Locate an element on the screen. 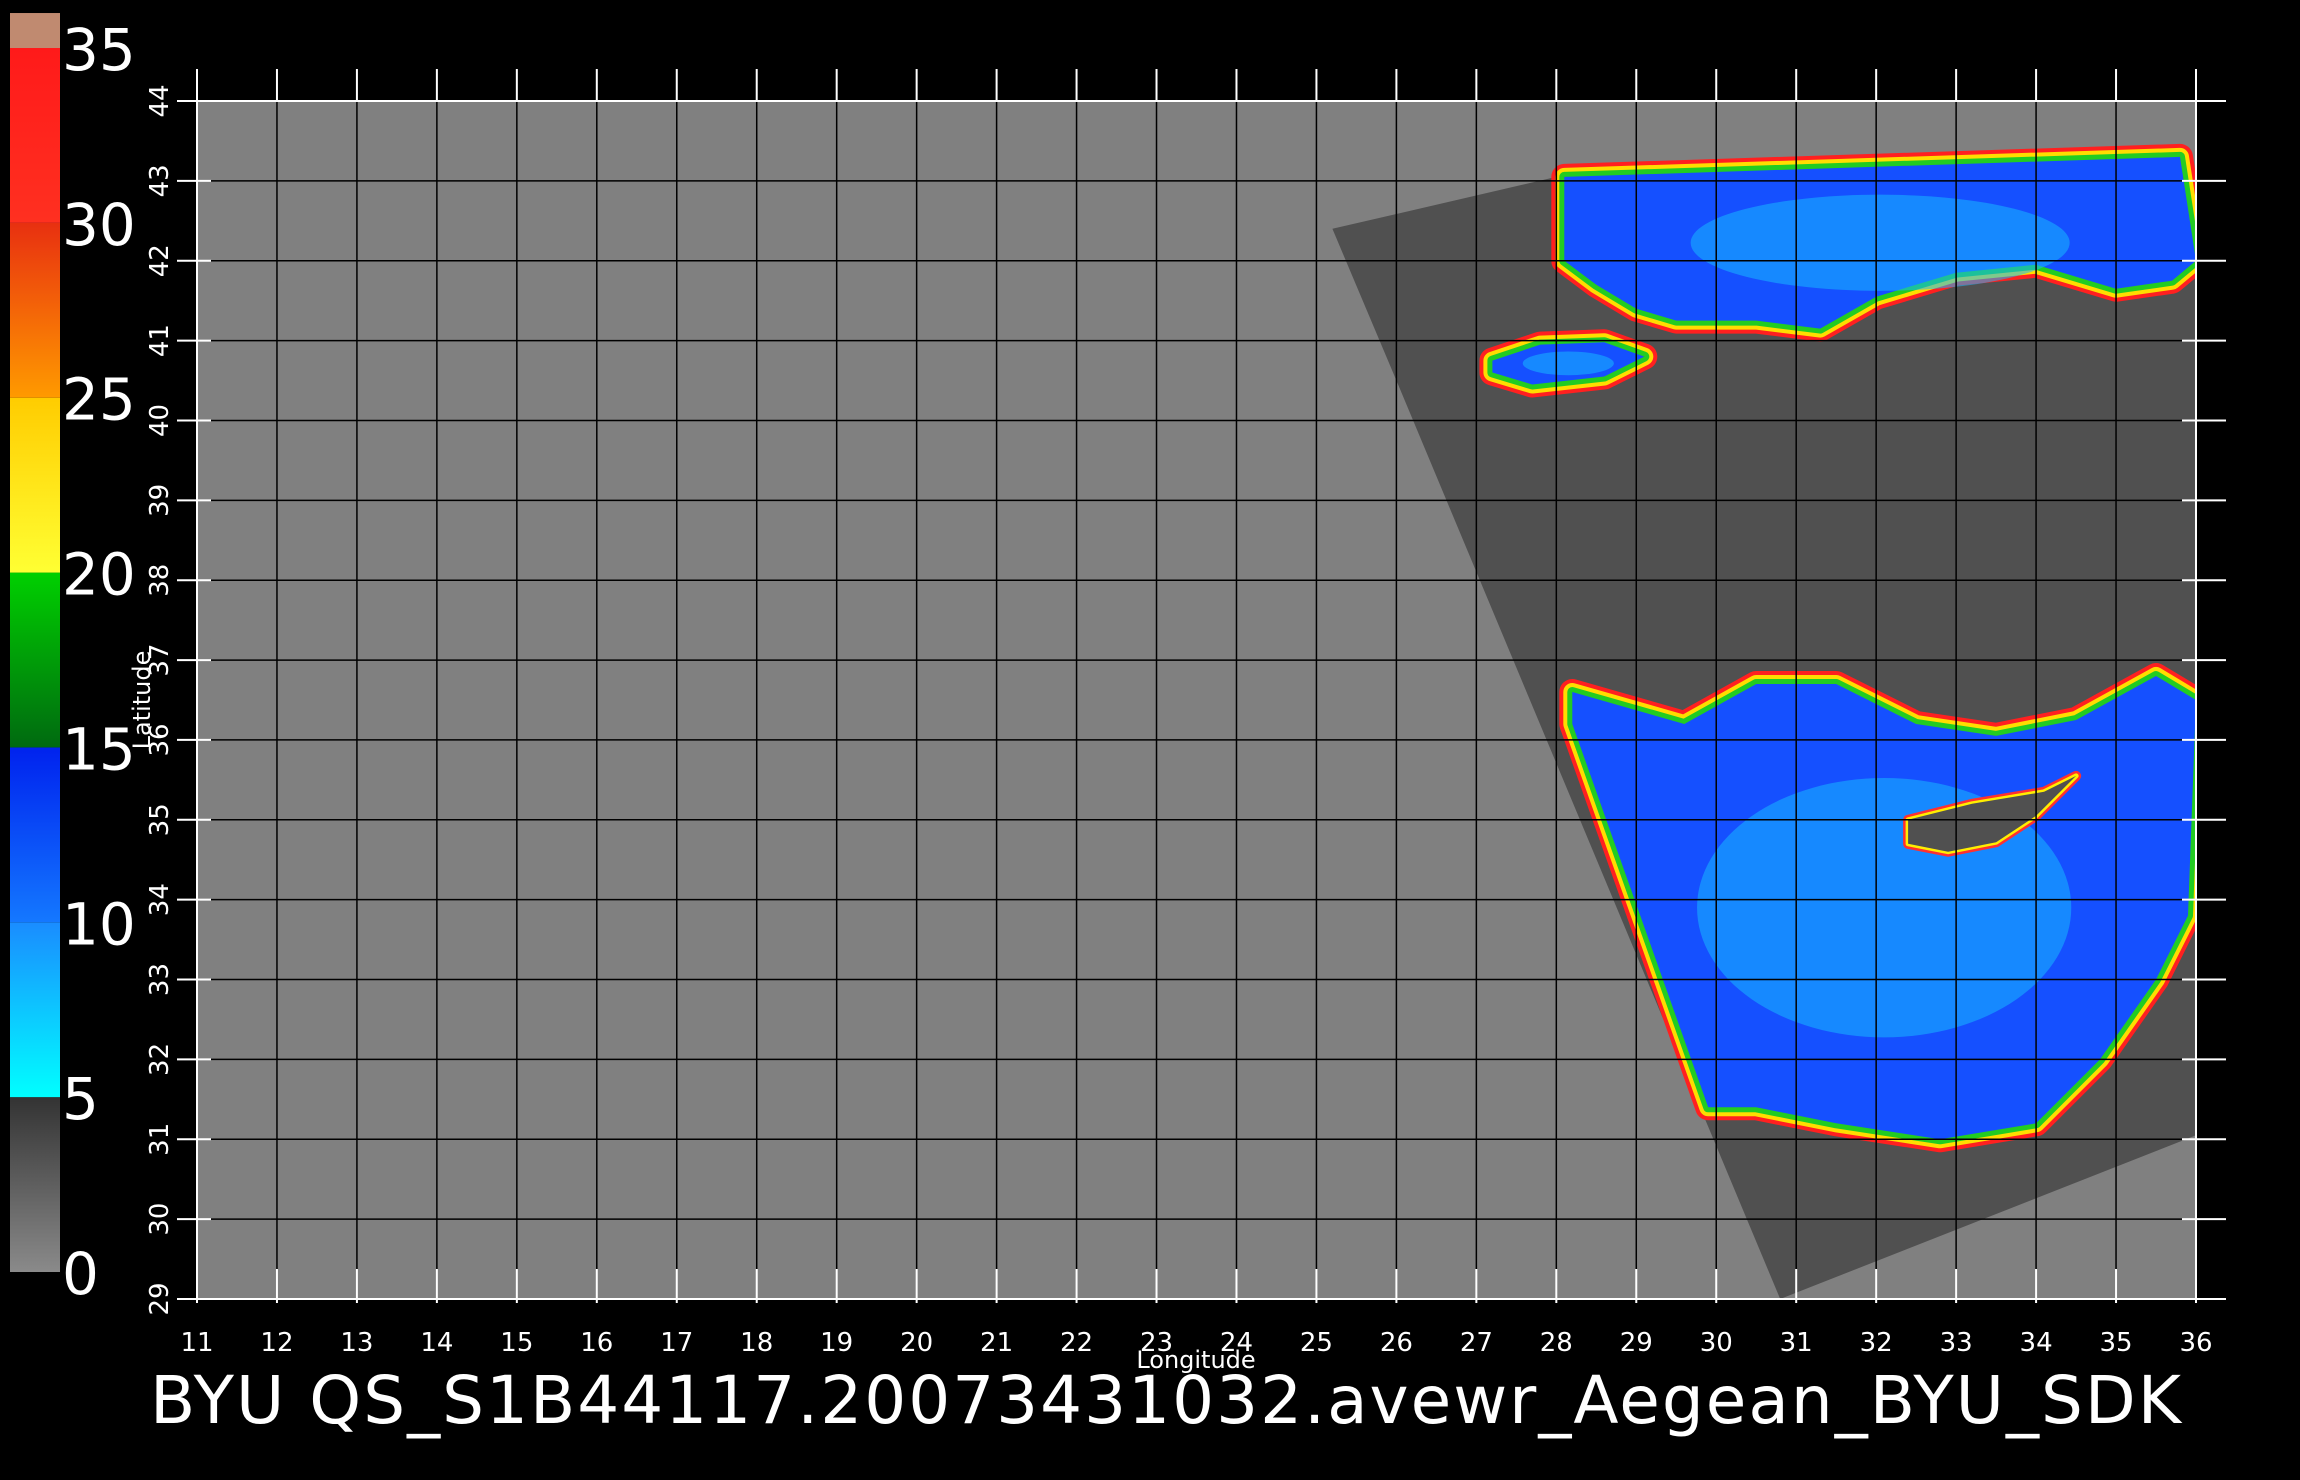 Image resolution: width=2300 pixels, height=1480 pixels. x-tick-label: 25 is located at coordinates (1316, 1343).